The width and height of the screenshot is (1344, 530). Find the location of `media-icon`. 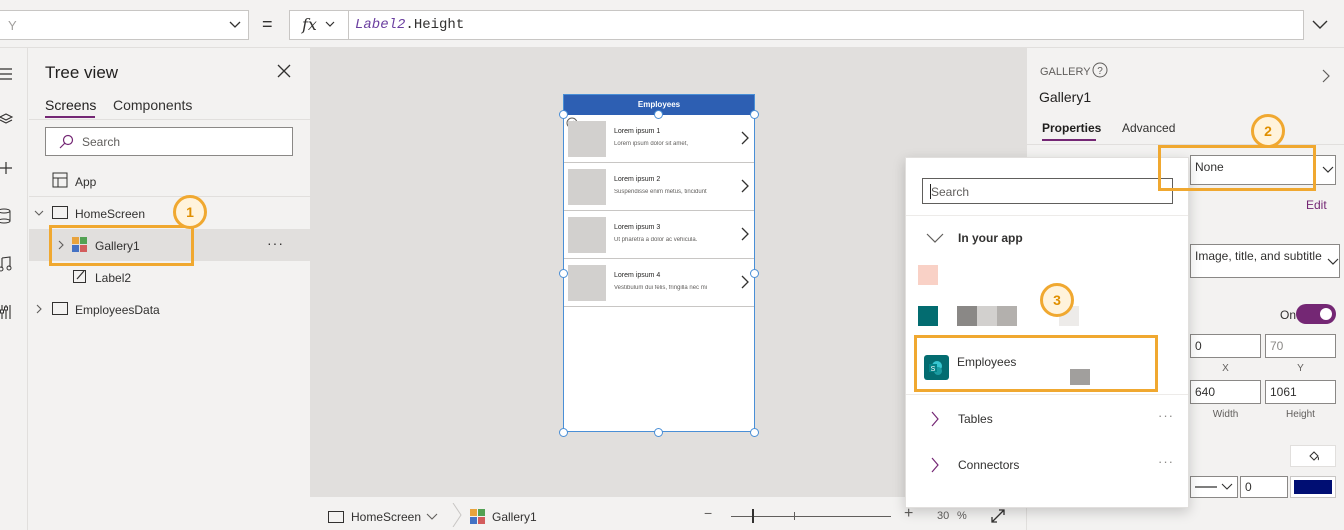

media-icon is located at coordinates (8, 264).